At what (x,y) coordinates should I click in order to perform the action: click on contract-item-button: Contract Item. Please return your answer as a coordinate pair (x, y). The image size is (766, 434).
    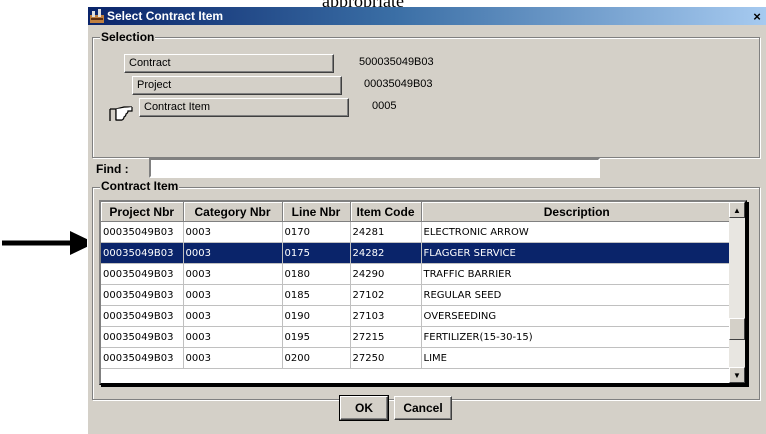
    Looking at the image, I should click on (244, 107).